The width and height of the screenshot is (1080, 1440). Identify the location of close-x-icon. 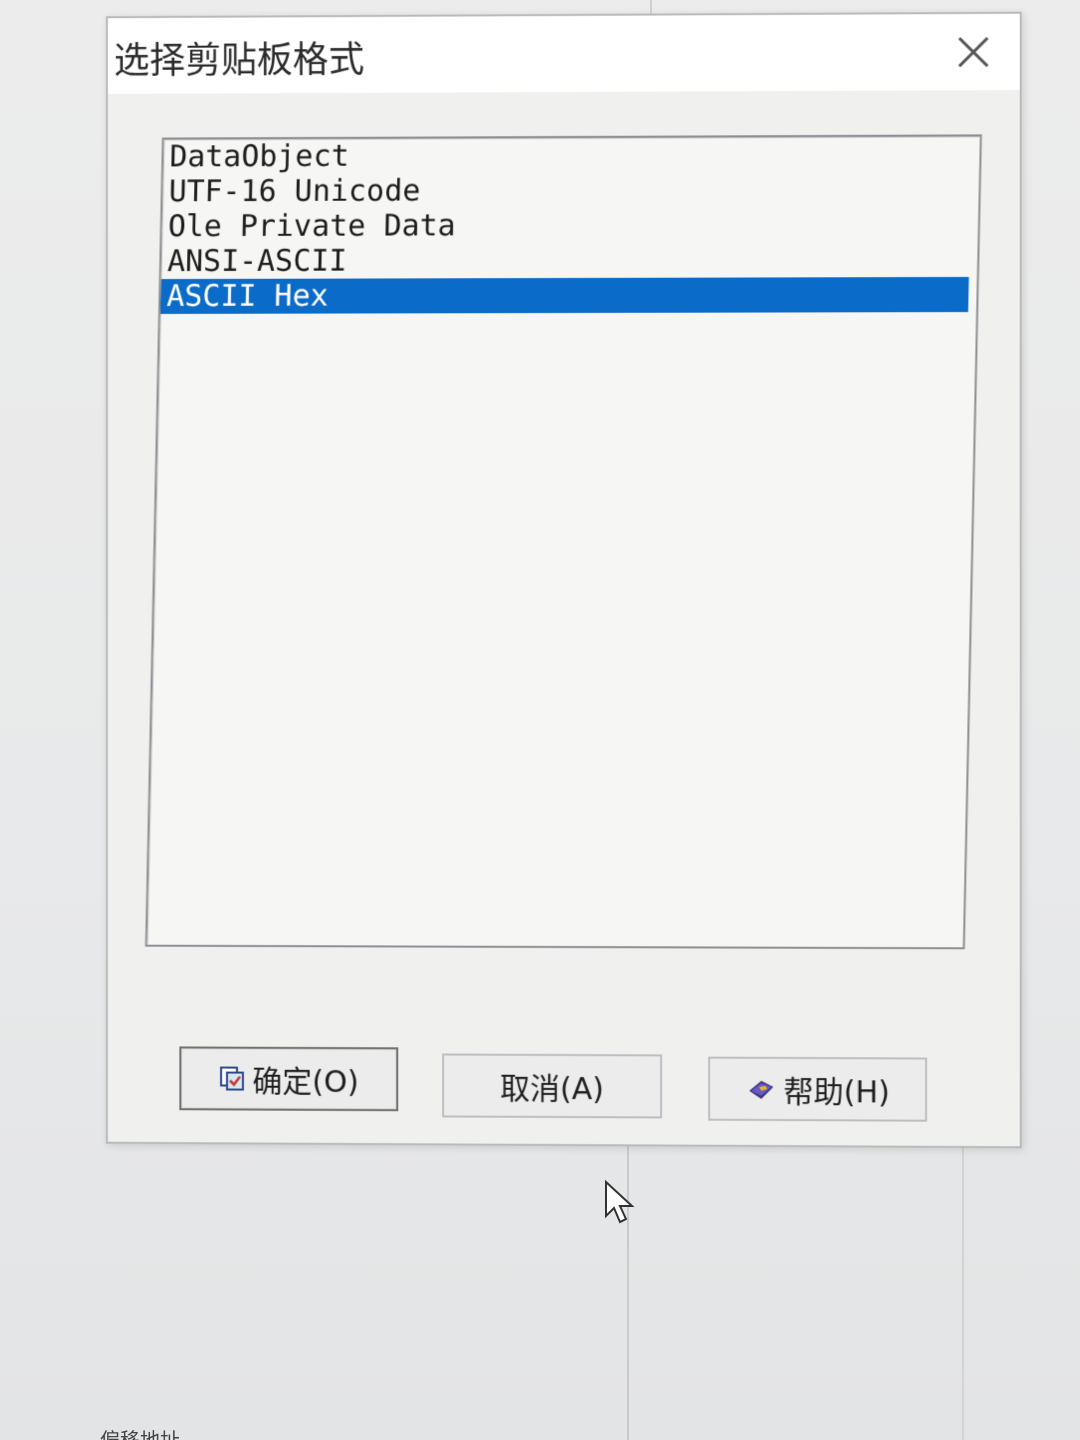
(973, 52).